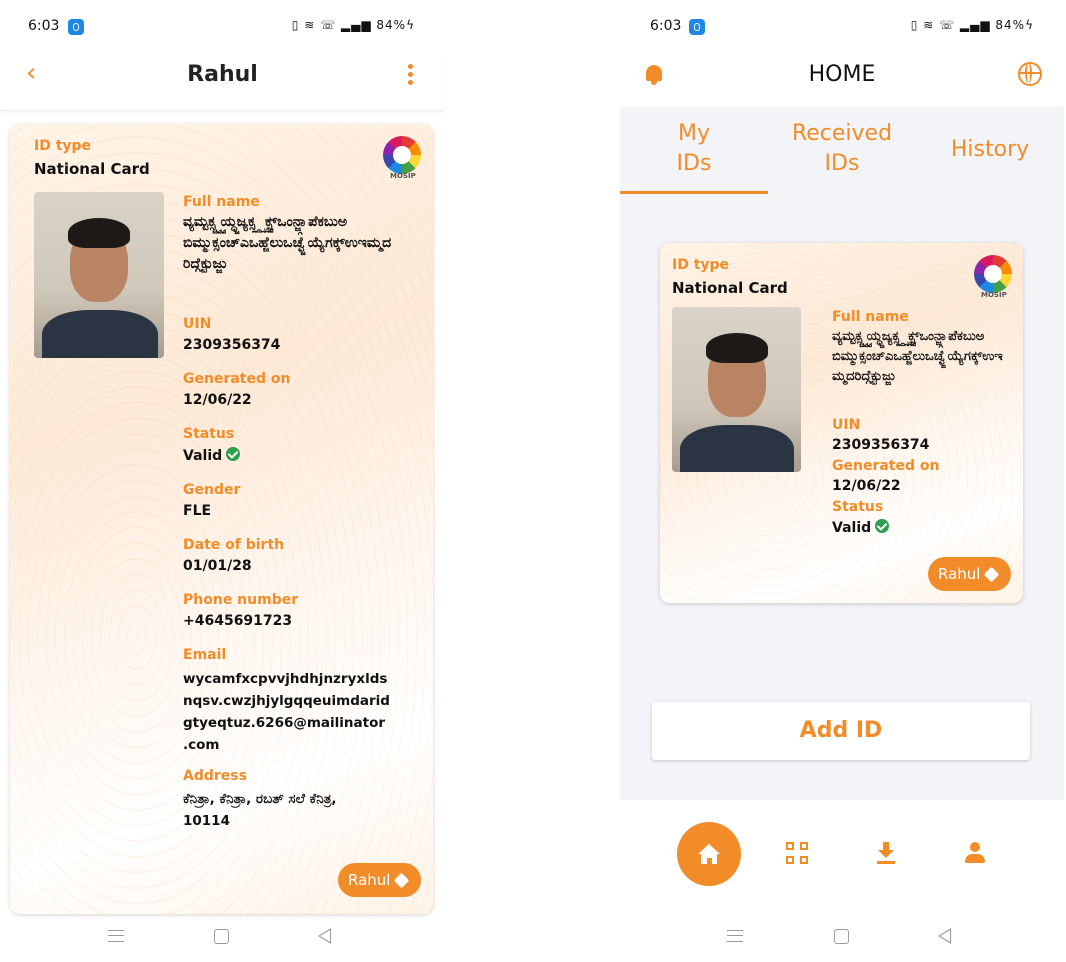 This screenshot has width=1066, height=962. I want to click on phone-label: Phone number, so click(241, 600).